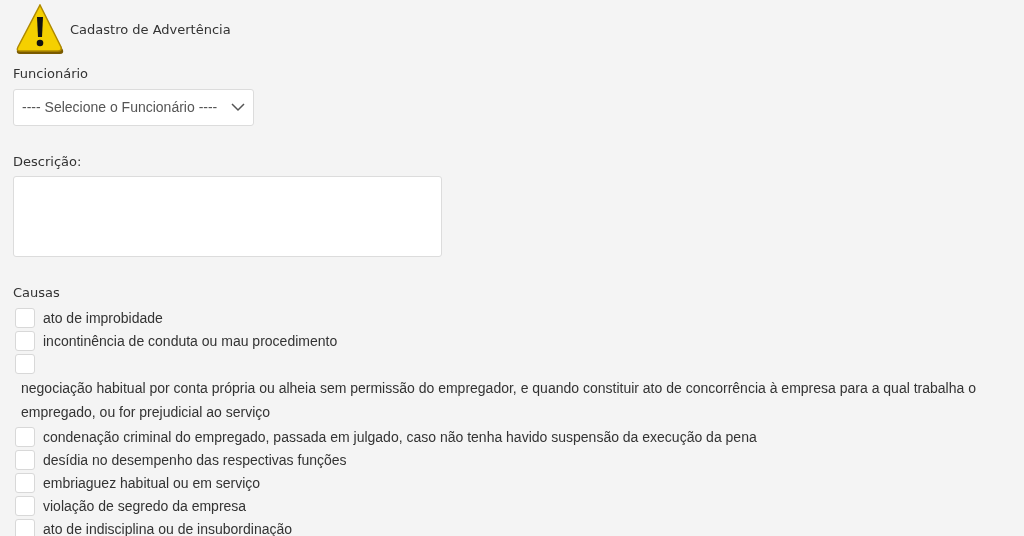  I want to click on field-label: Funcionário, so click(51, 74).